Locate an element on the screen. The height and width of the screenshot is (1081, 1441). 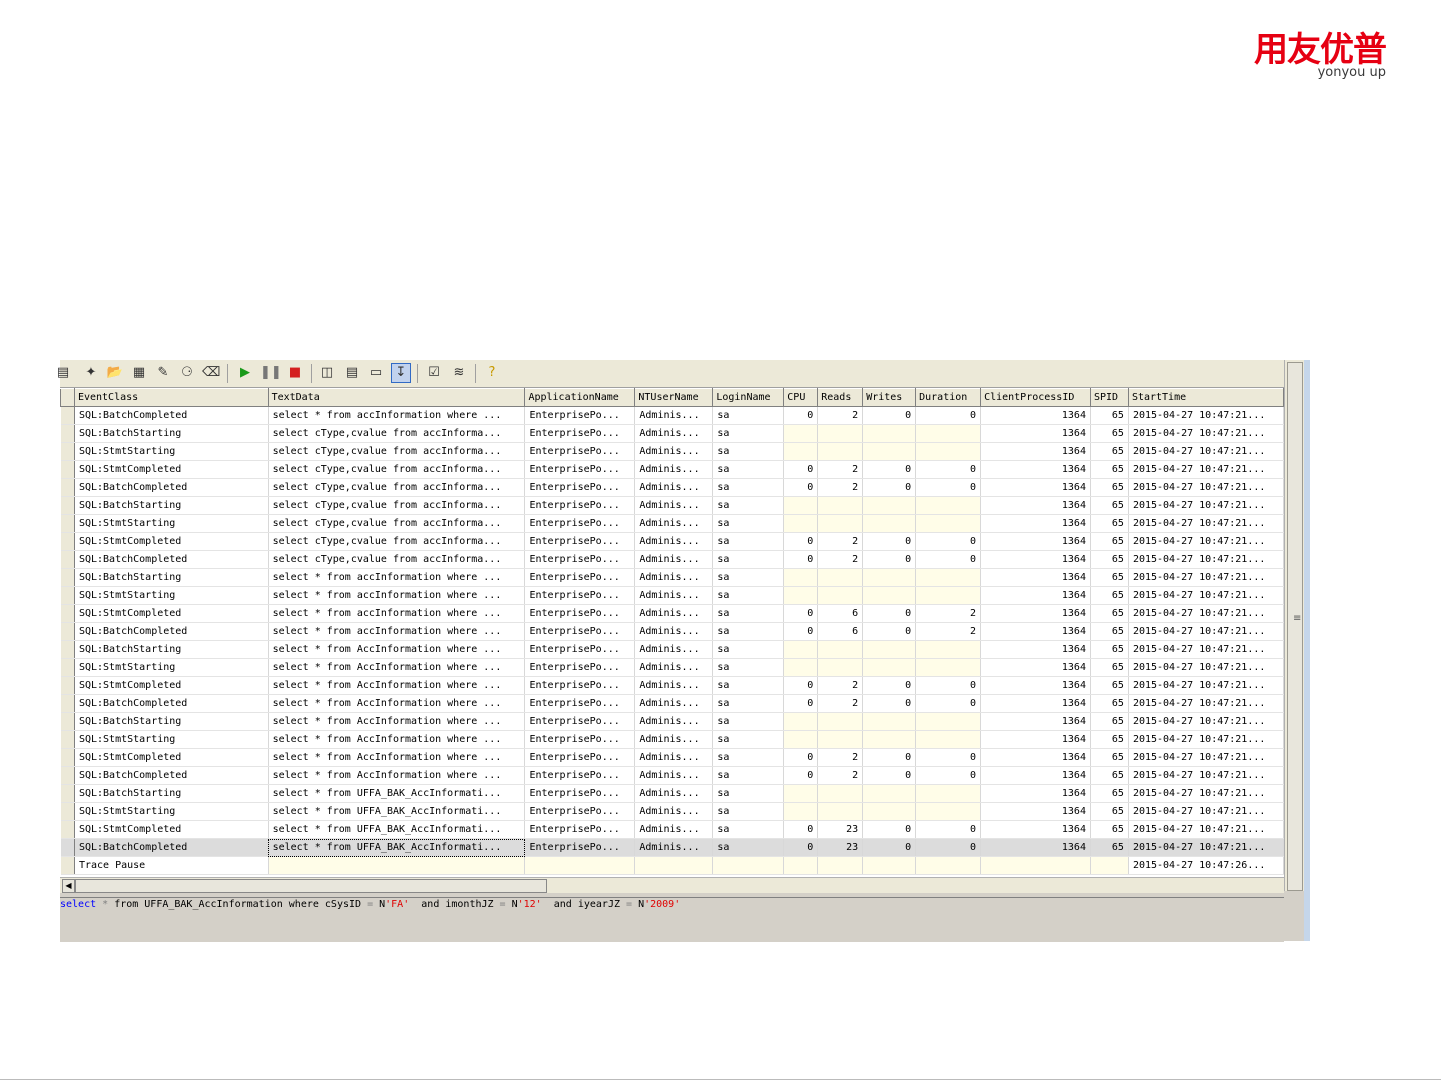
clear-icon: ⌫ is located at coordinates (211, 373).